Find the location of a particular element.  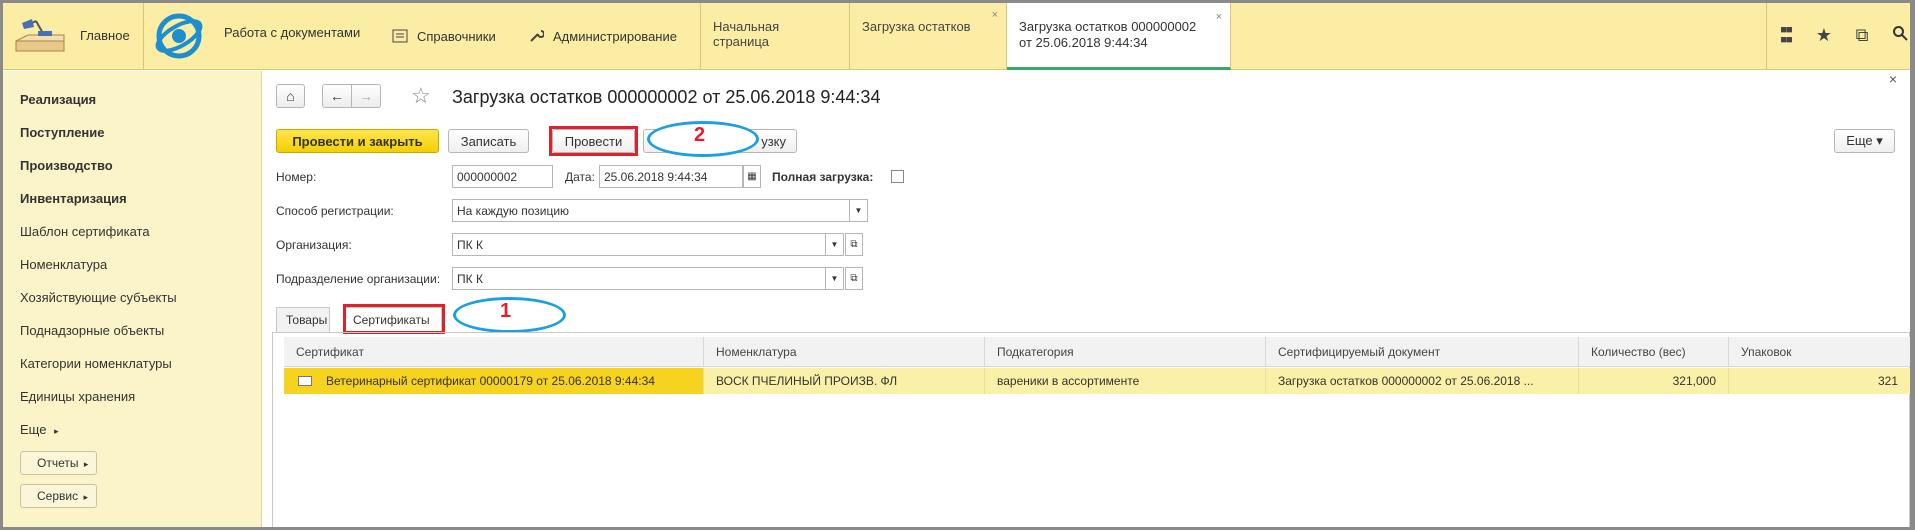

full-load-label: Полная загрузка: is located at coordinates (823, 177).